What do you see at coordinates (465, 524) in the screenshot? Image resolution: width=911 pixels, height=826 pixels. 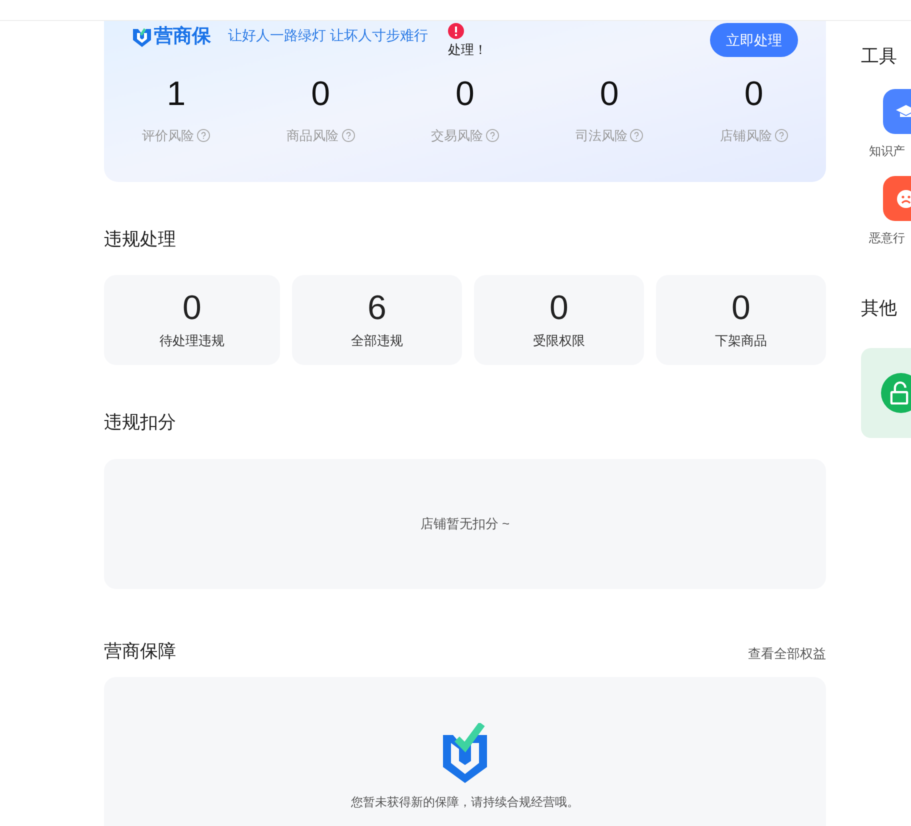 I see `empty-message: 店铺暂无扣分 ~` at bounding box center [465, 524].